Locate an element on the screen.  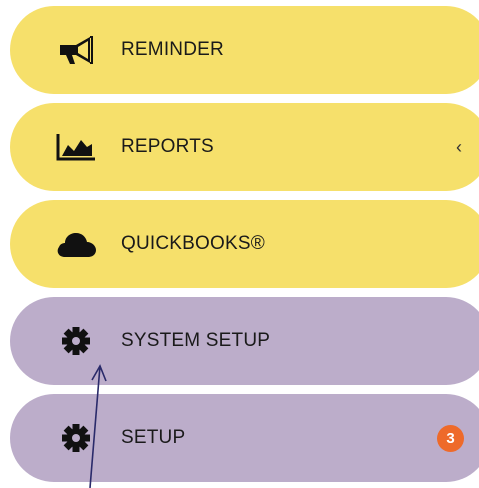
menu-item-label: SYSTEM SETUP is located at coordinates (196, 340).